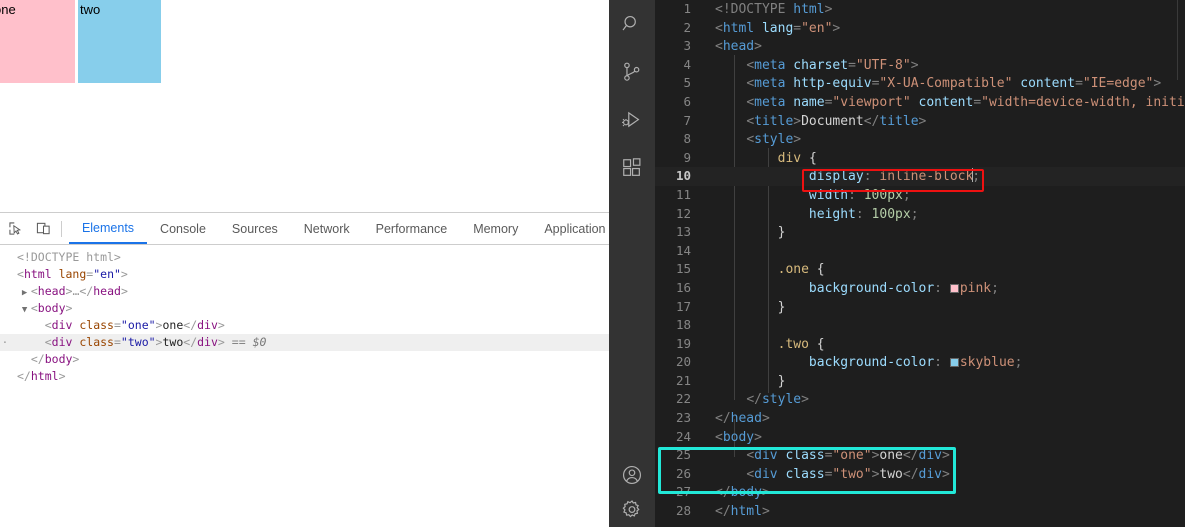 Image resolution: width=1185 pixels, height=527 pixels. I want to click on dom-node: </html>, so click(304, 376).